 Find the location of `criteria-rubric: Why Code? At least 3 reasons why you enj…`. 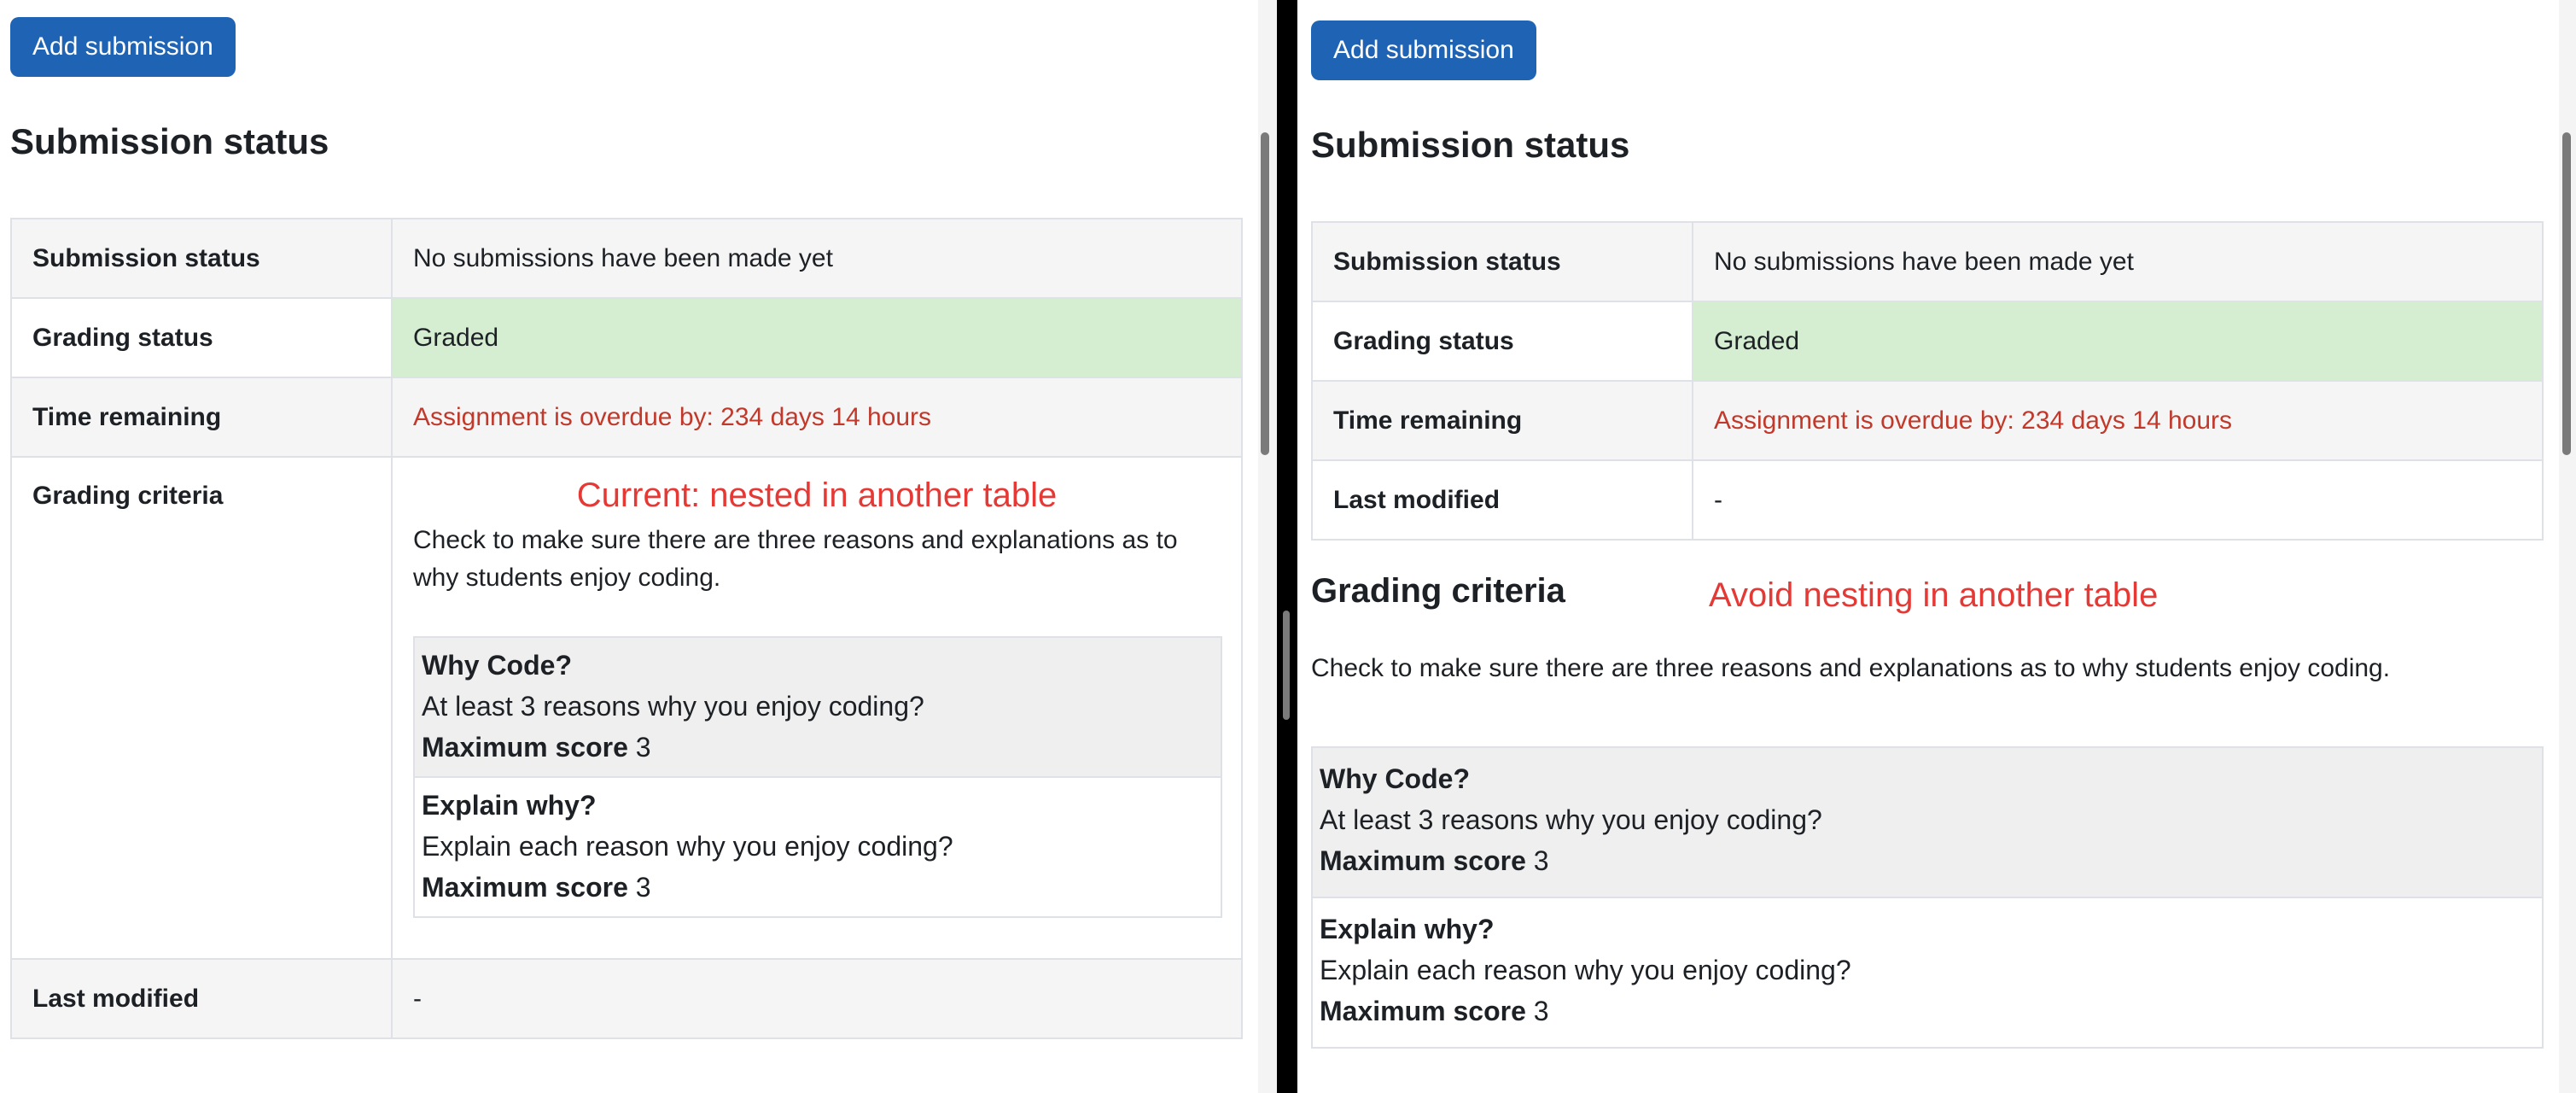

criteria-rubric: Why Code? At least 3 reasons why you enj… is located at coordinates (1927, 897).